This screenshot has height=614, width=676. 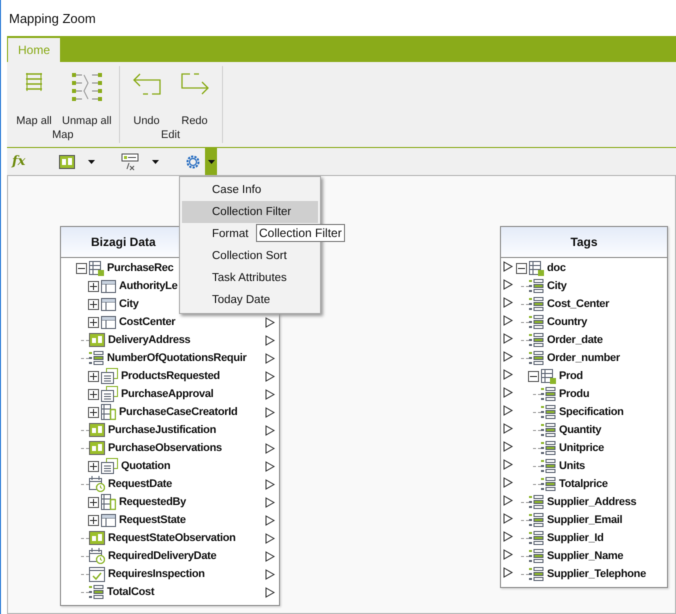 What do you see at coordinates (613, 430) in the screenshot?
I see `field-label: Quantity` at bounding box center [613, 430].